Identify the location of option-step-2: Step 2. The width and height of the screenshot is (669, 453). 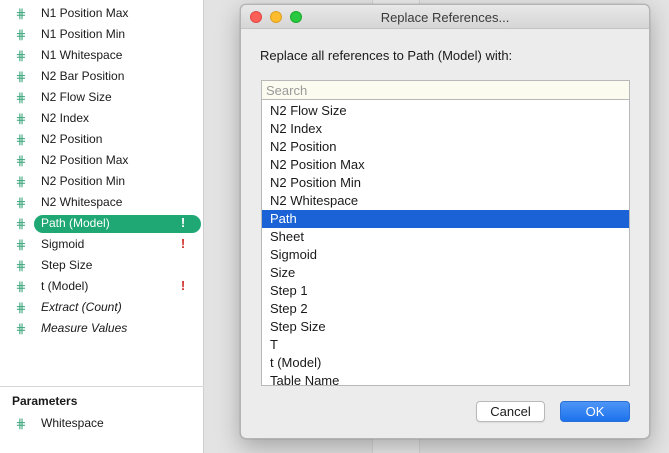
(445, 309).